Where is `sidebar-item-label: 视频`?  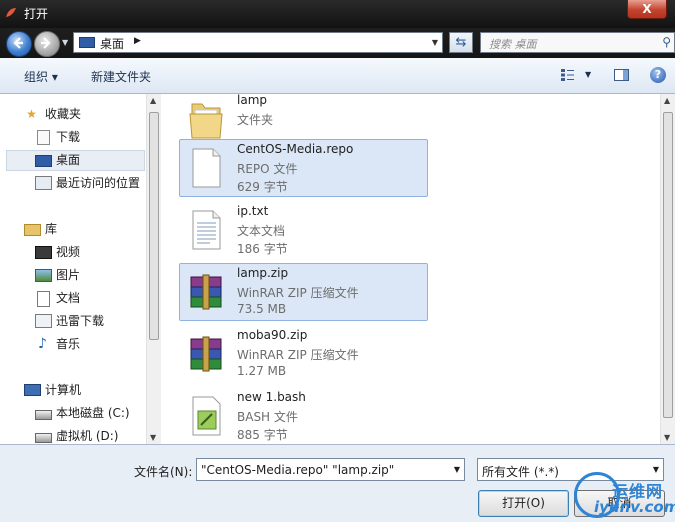 sidebar-item-label: 视频 is located at coordinates (68, 252).